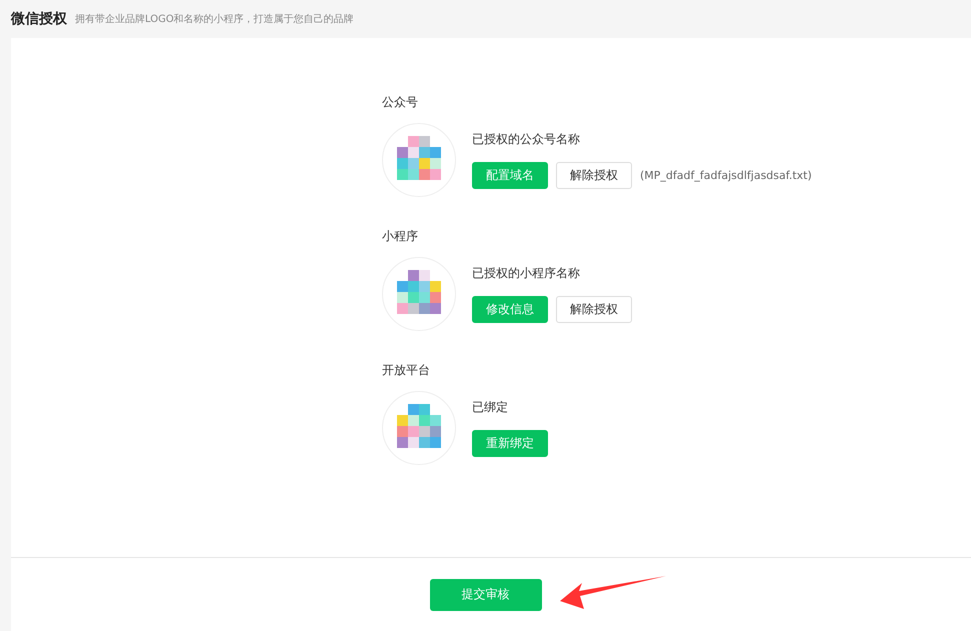 The width and height of the screenshot is (971, 631). Describe the element at coordinates (39, 19) in the screenshot. I see `page-title: 微信授权` at that location.